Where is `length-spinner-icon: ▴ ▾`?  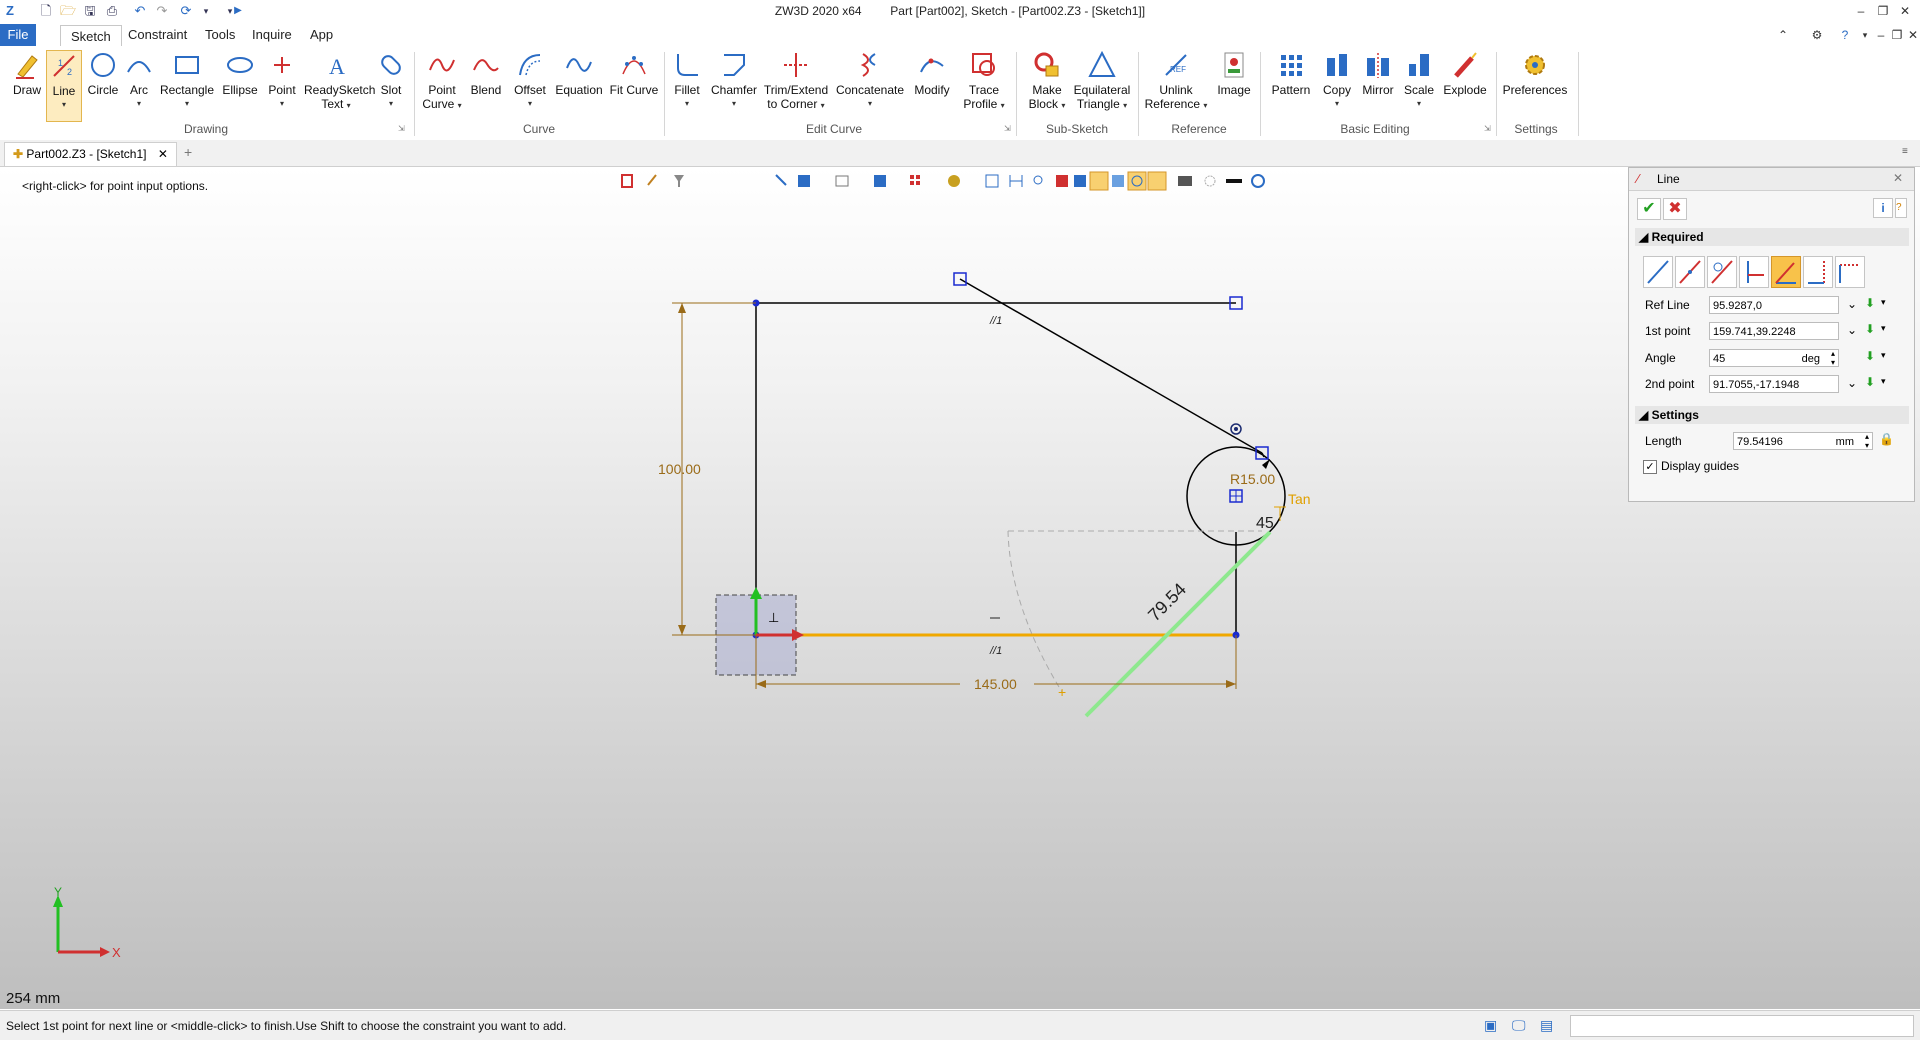
length-spinner-icon: ▴ ▾ is located at coordinates (1867, 441).